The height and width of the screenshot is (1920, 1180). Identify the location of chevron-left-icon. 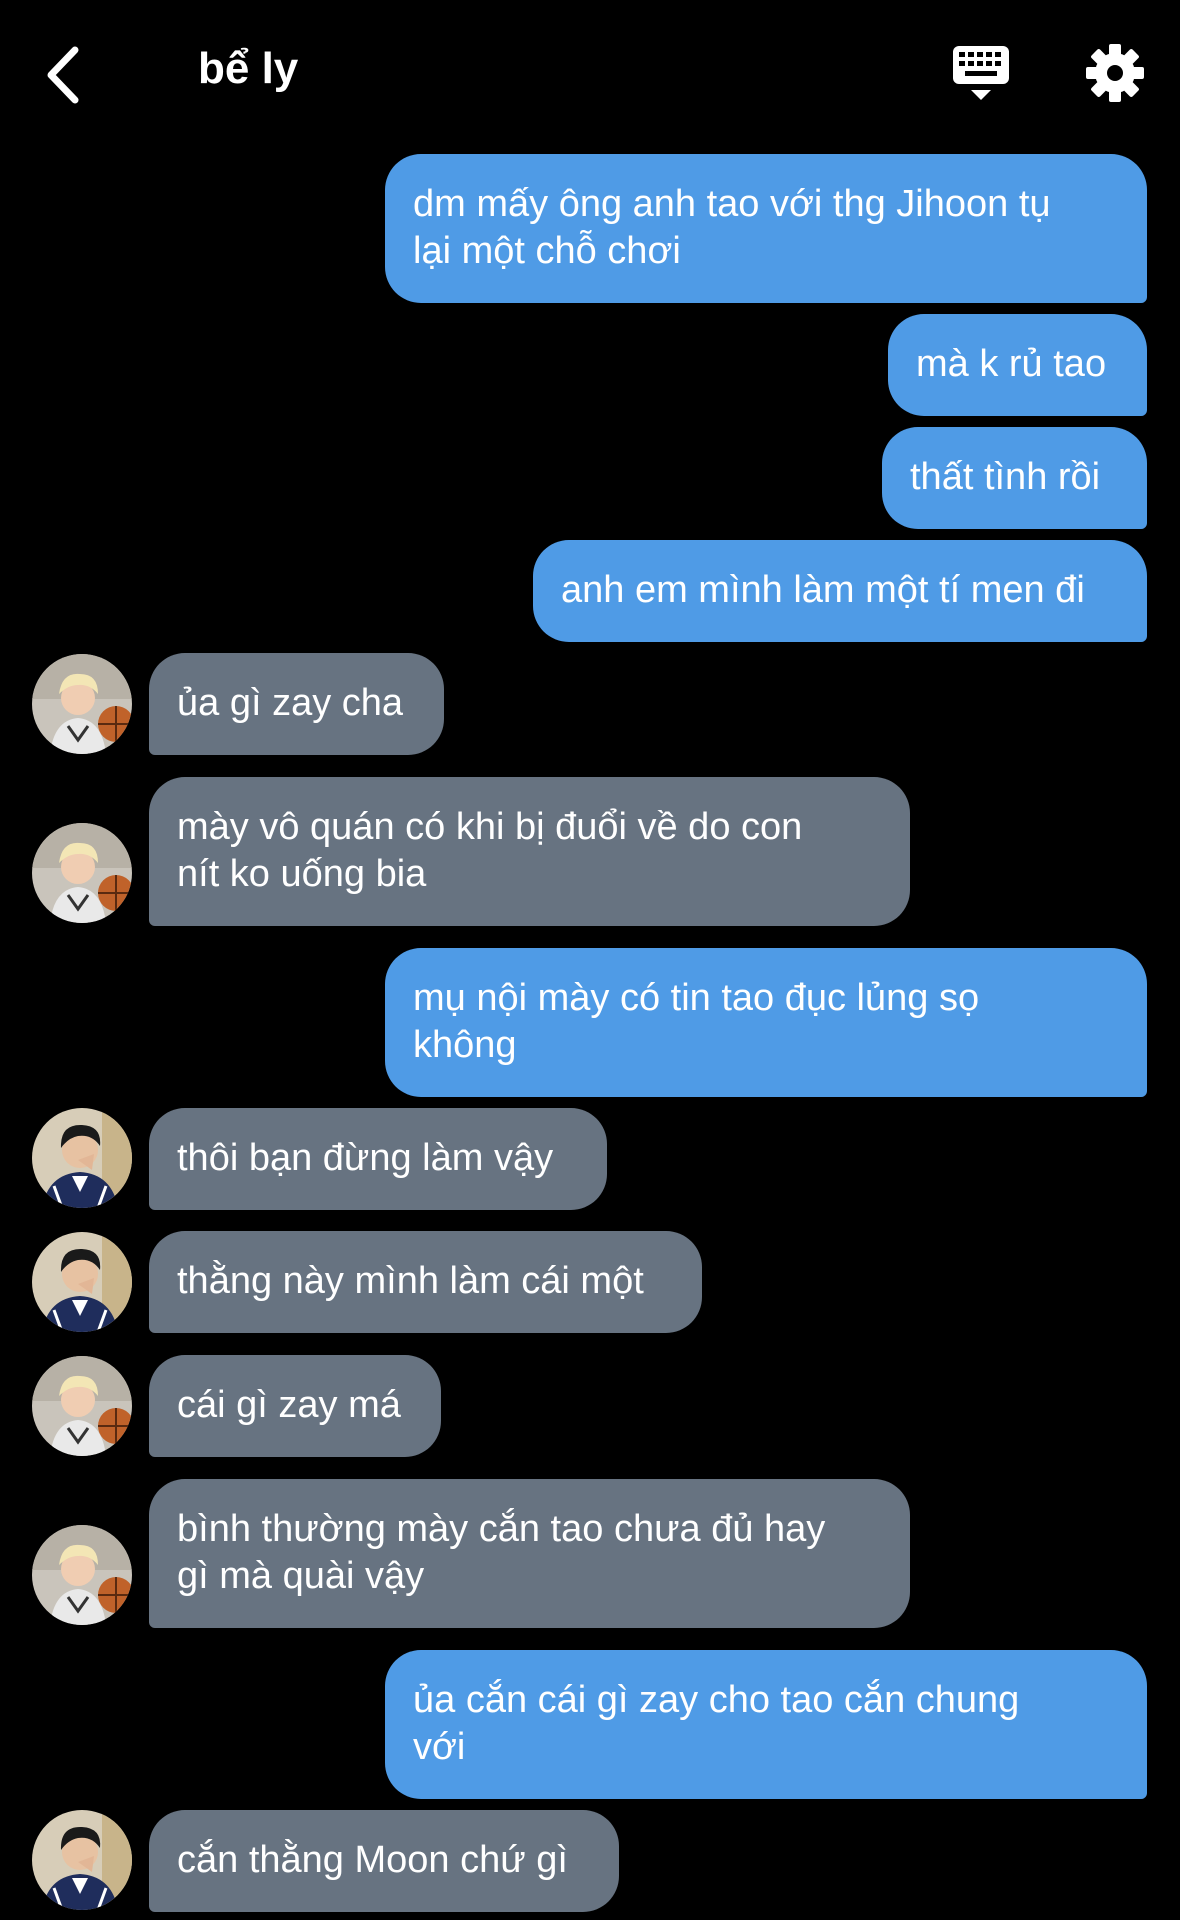
(63, 75).